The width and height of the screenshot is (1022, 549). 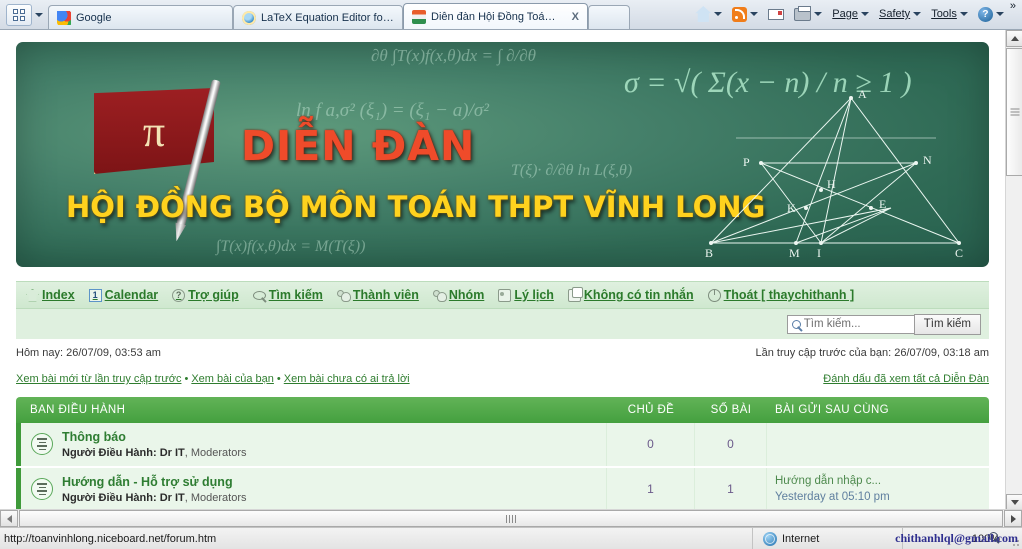 What do you see at coordinates (746, 162) in the screenshot?
I see `svg-text: P` at bounding box center [746, 162].